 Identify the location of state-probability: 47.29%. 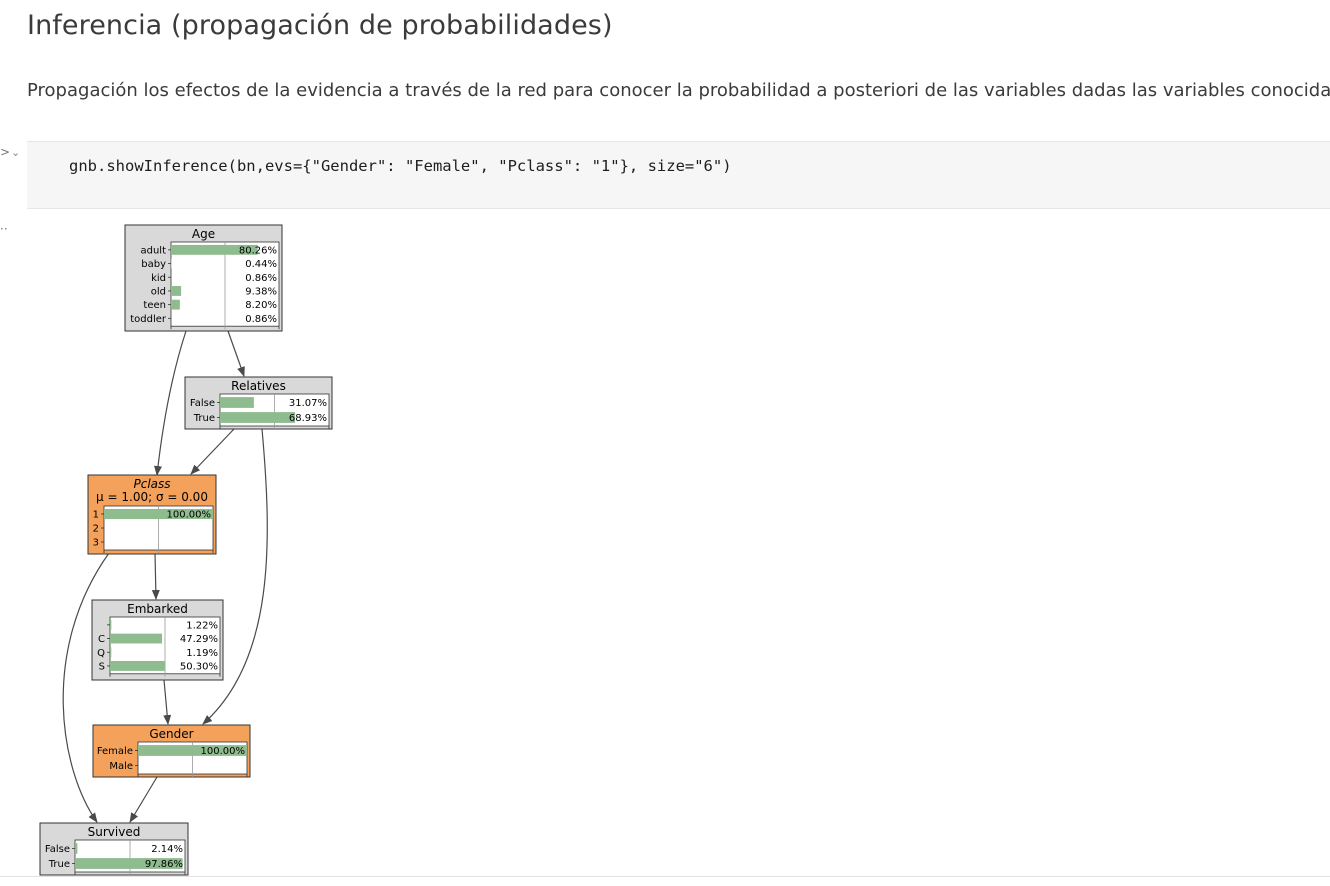
(199, 639).